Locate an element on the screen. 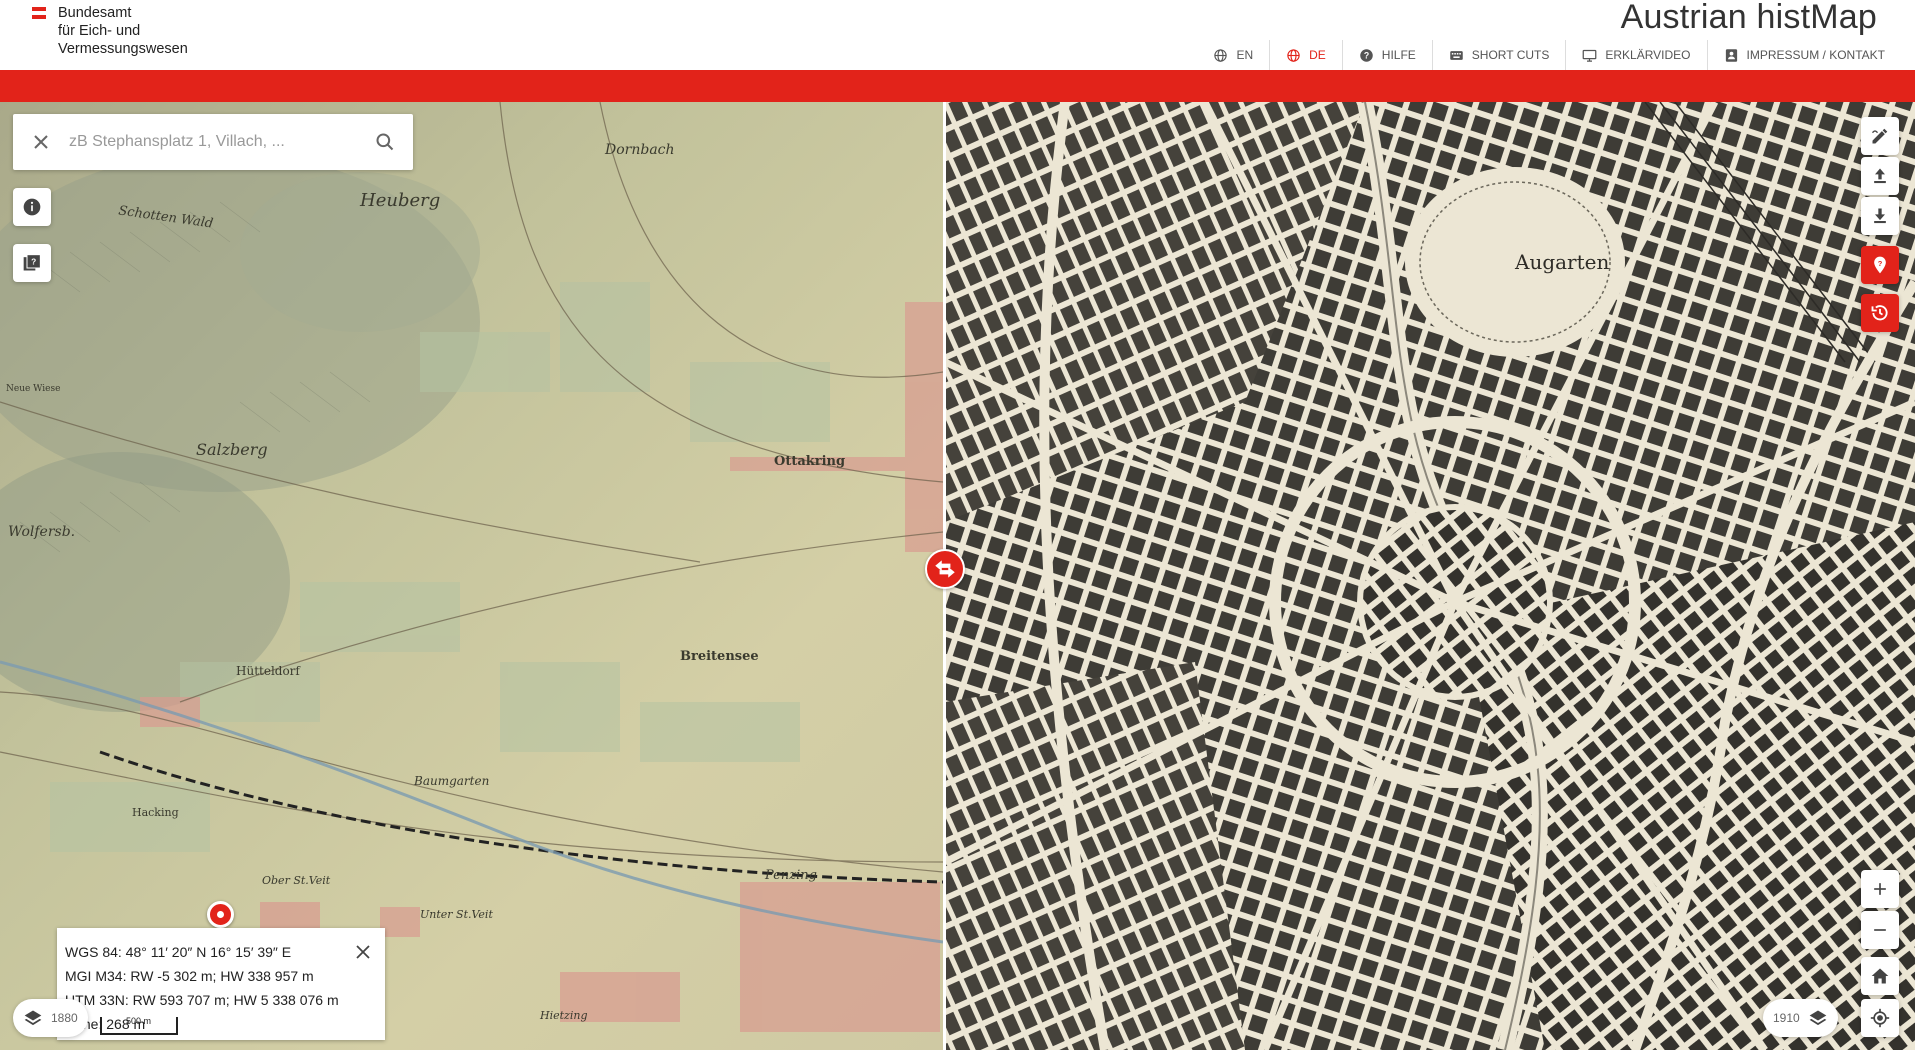 Image resolution: width=1915 pixels, height=1050 pixels. marker-tool-button: ? is located at coordinates (1880, 265).